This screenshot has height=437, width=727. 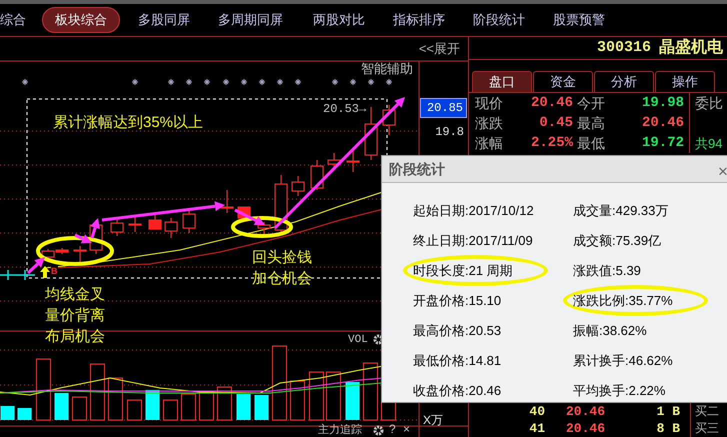 What do you see at coordinates (358, 340) in the screenshot?
I see `volume-label: VOL` at bounding box center [358, 340].